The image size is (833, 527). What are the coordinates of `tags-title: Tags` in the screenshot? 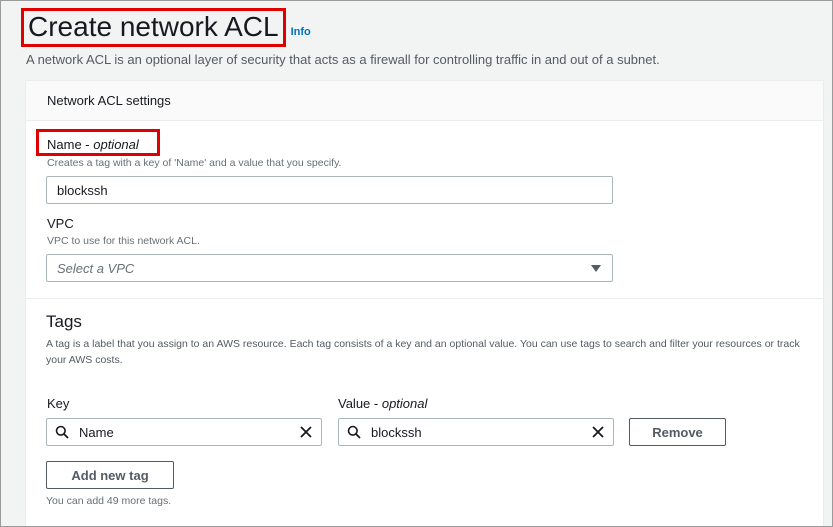 It's located at (64, 321).